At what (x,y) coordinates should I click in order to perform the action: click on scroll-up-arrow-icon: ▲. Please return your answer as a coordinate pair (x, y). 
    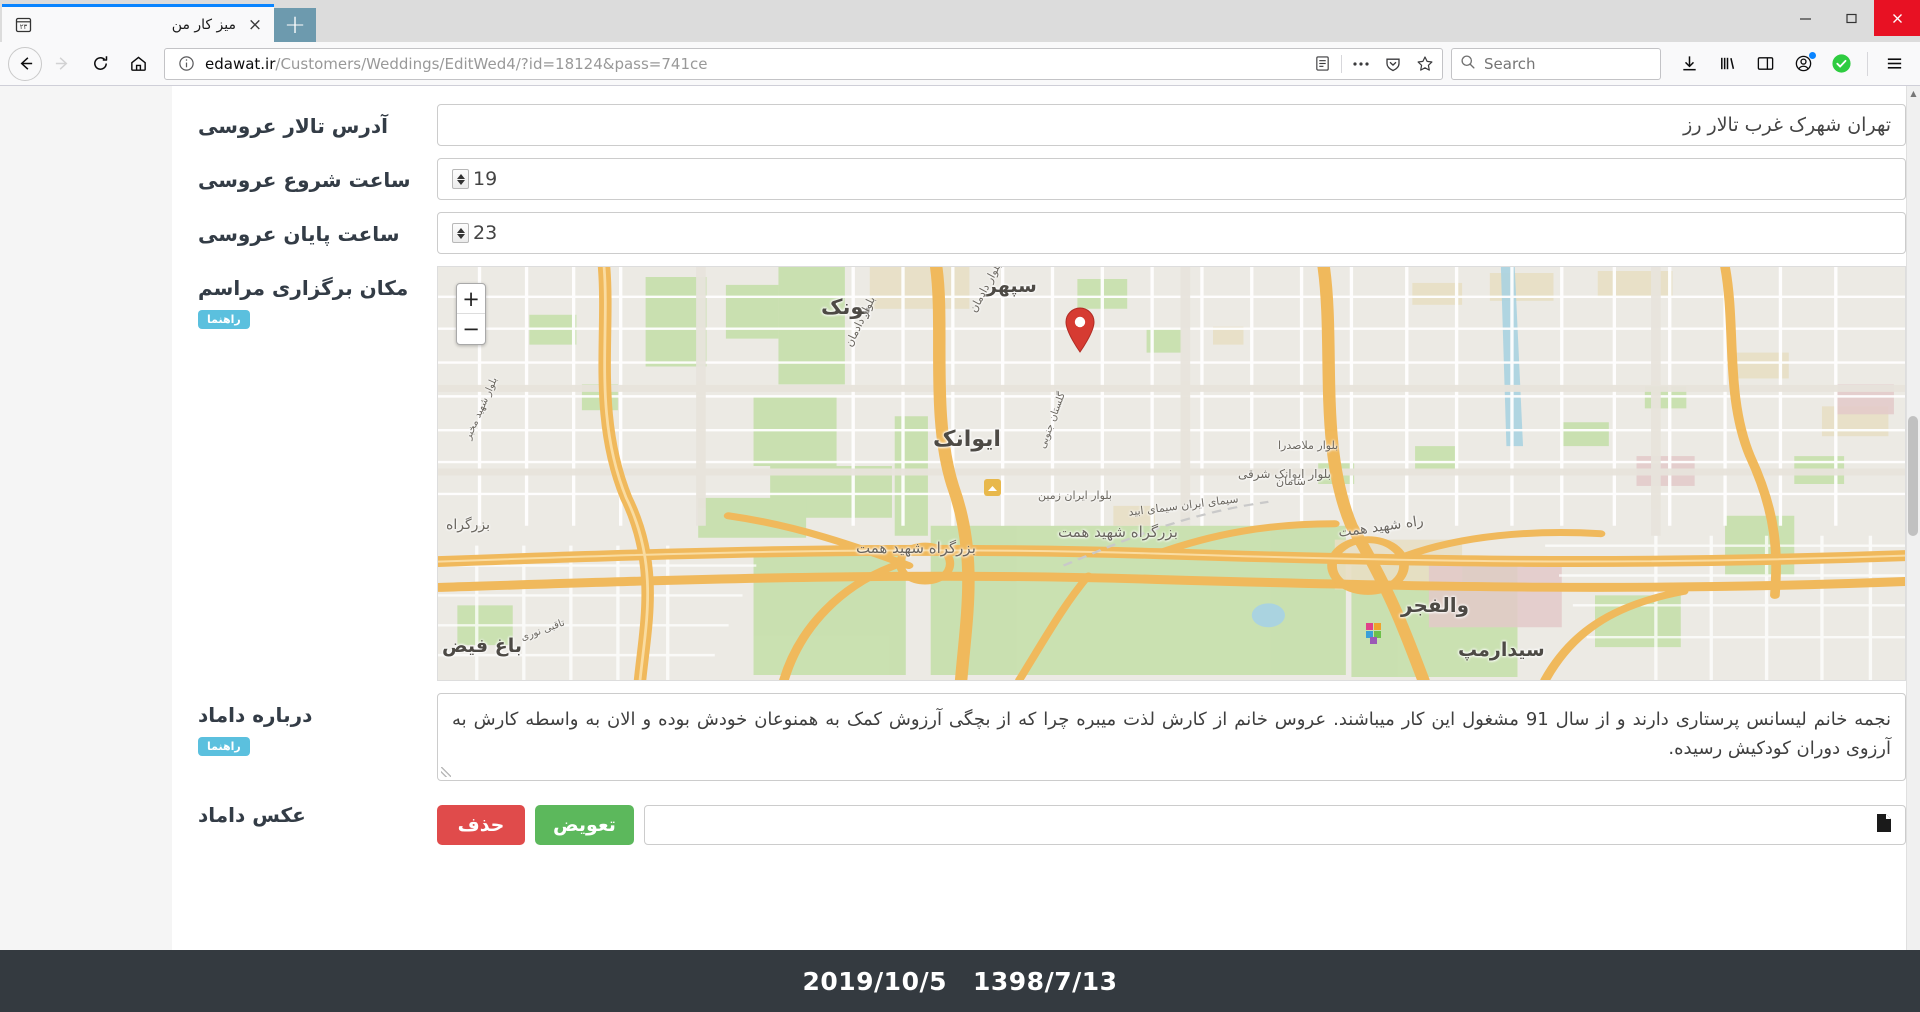
    Looking at the image, I should click on (1913, 93).